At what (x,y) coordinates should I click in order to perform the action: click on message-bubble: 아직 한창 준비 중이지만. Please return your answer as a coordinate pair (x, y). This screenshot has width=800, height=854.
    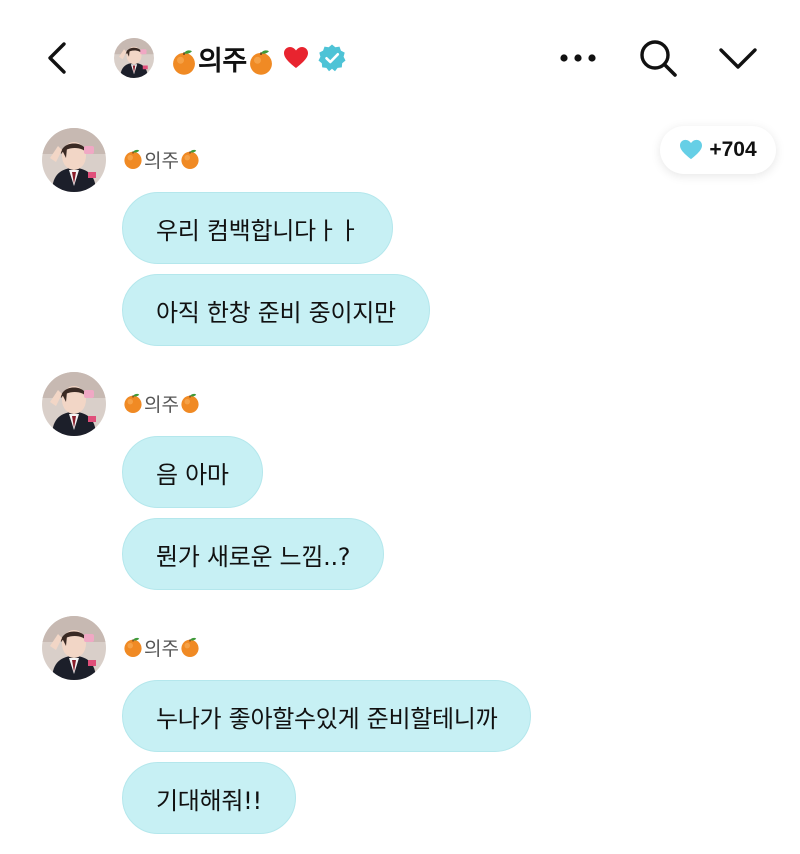
    Looking at the image, I should click on (276, 310).